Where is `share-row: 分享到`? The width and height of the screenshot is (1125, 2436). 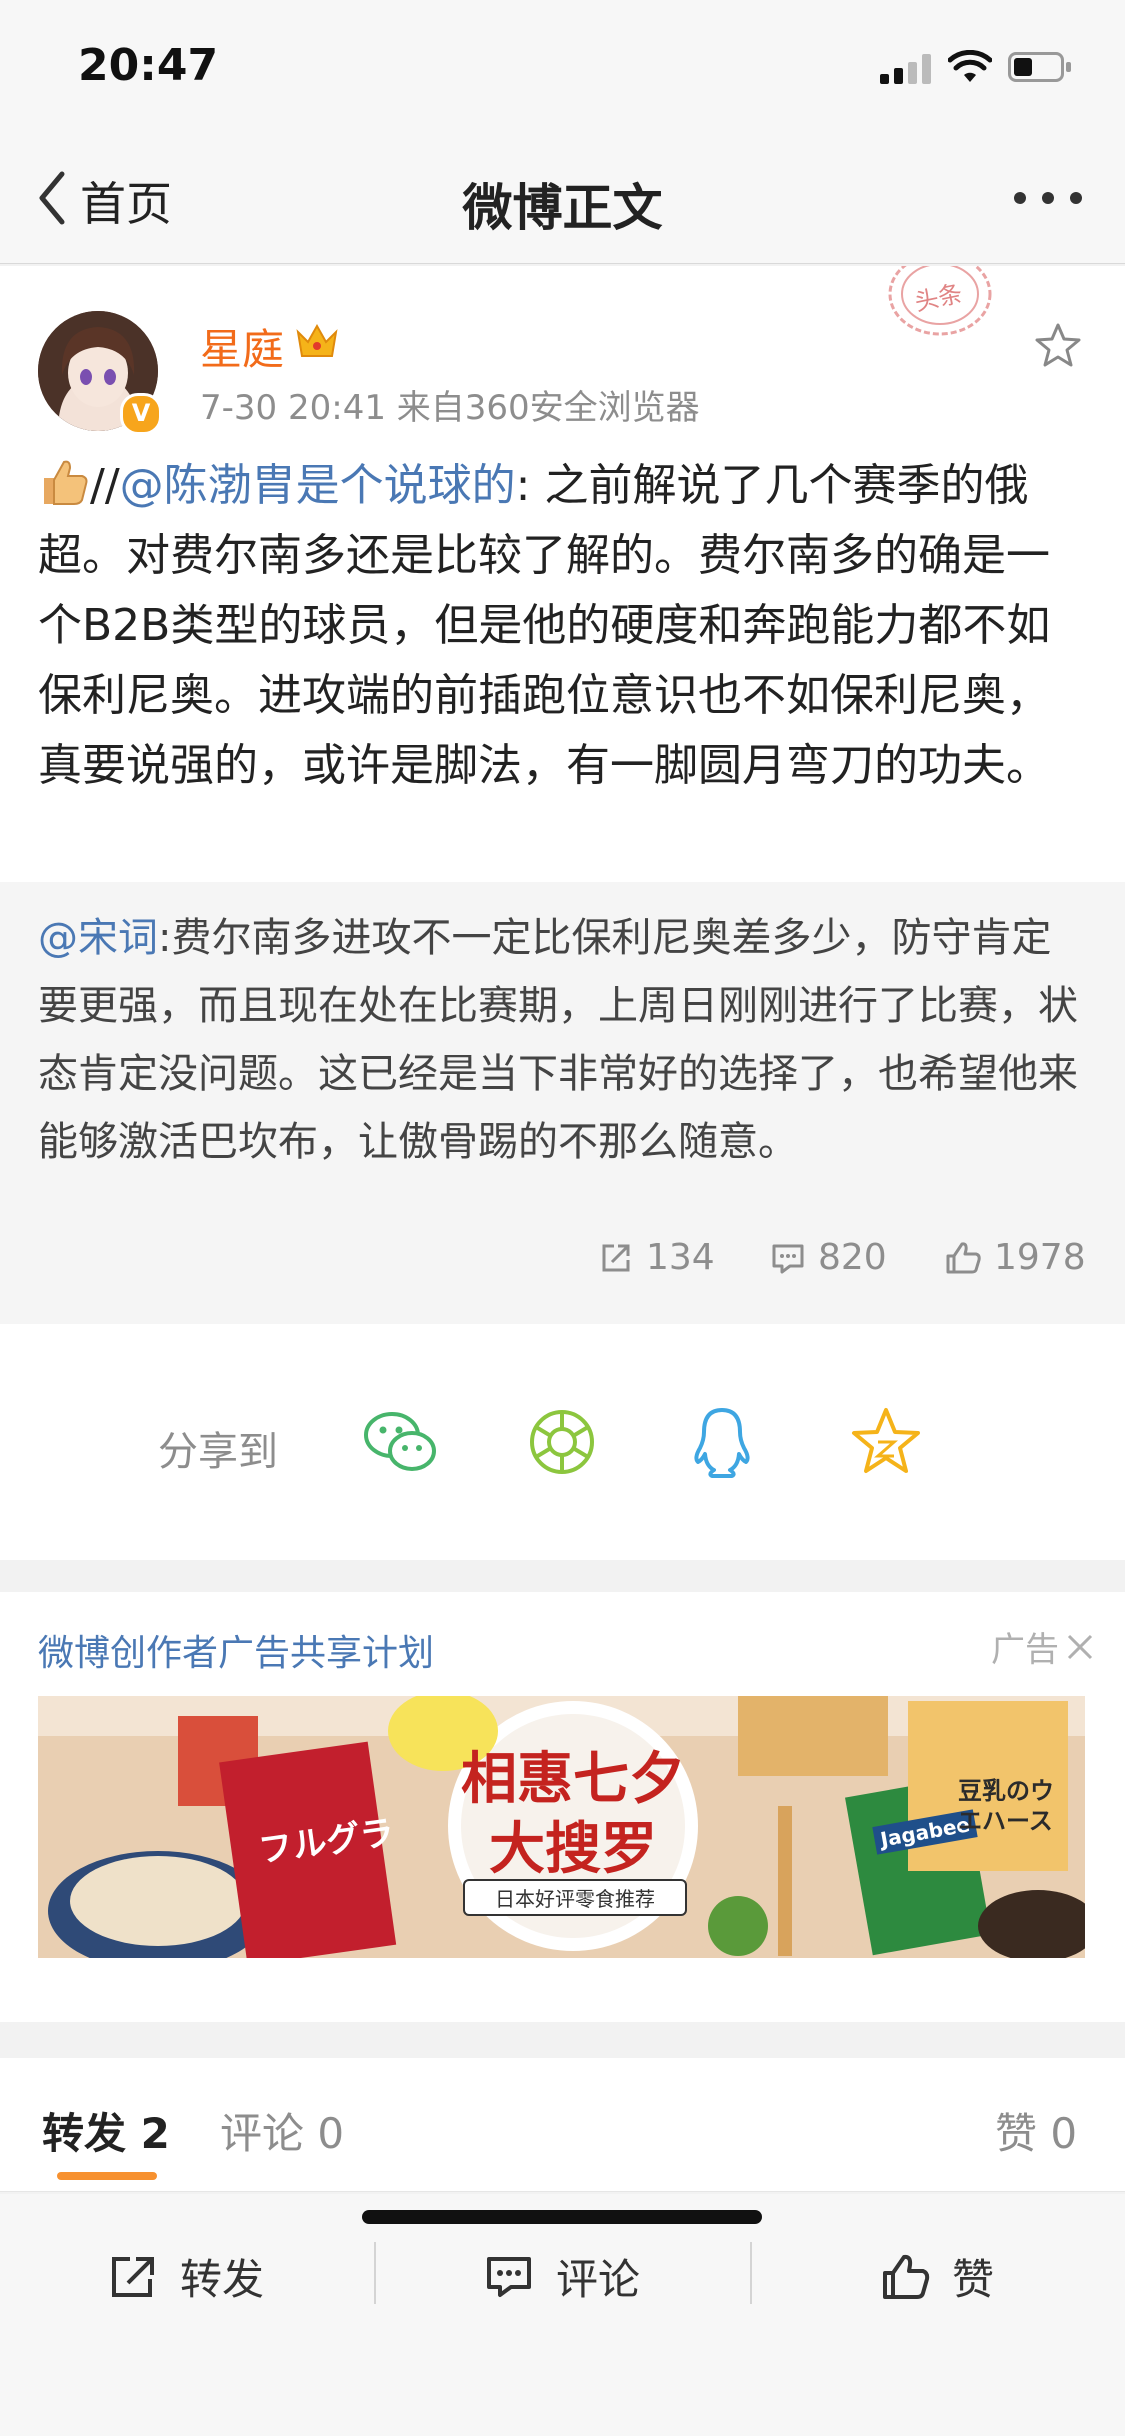 share-row: 分享到 is located at coordinates (562, 1442).